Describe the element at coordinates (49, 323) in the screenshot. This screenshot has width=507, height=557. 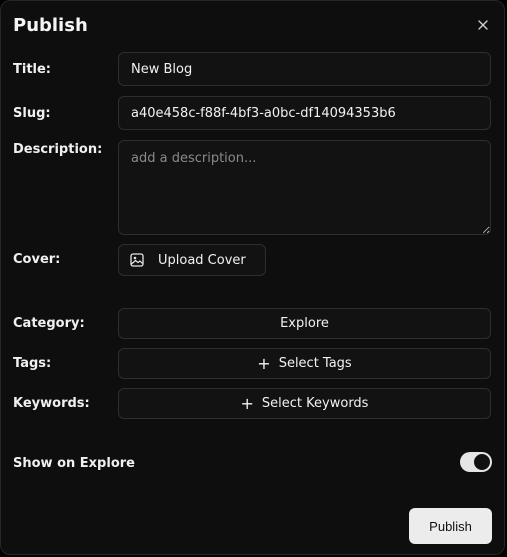
I see `category-label: Category:` at that location.